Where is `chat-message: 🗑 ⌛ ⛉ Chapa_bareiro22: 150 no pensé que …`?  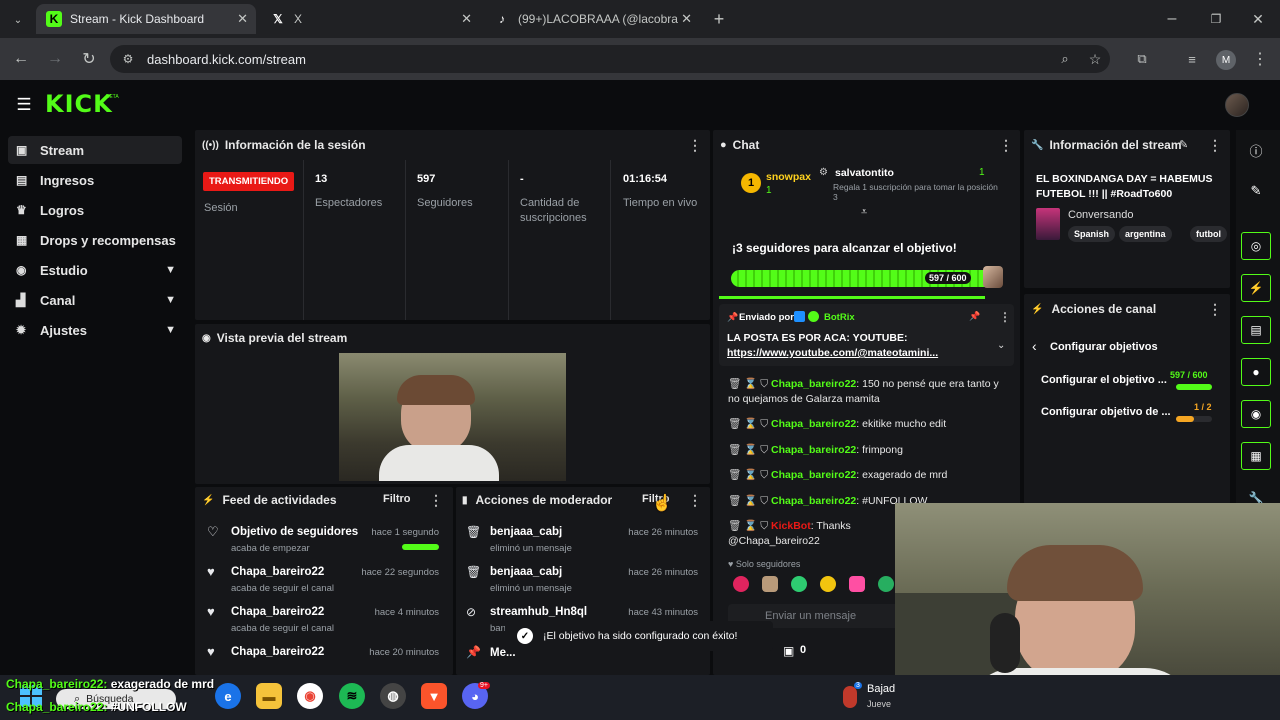
chat-message: 🗑 ⌛ ⛉ Chapa_bareiro22: 150 no pensé que … is located at coordinates (868, 392).